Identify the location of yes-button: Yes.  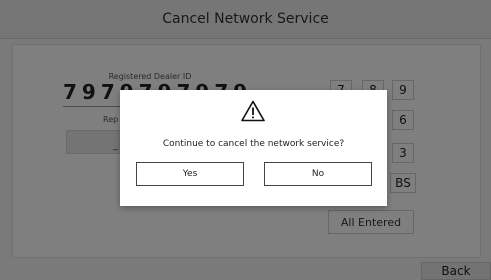
(190, 174).